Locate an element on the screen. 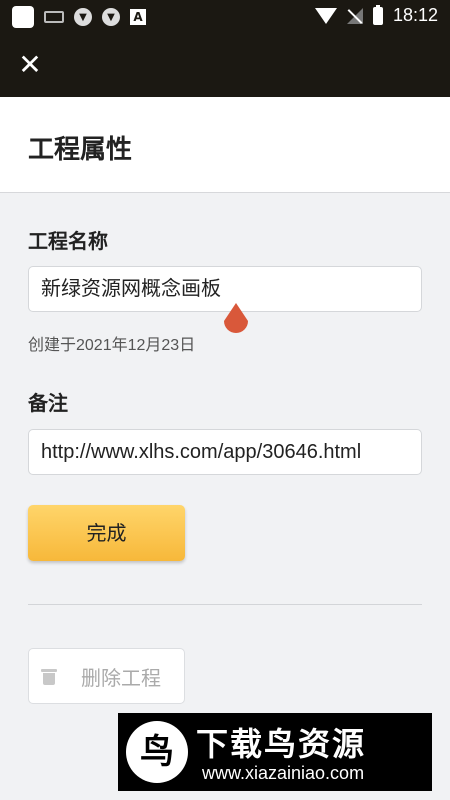 This screenshot has height=800, width=450. delete-project-button: 删除工程 is located at coordinates (106, 676).